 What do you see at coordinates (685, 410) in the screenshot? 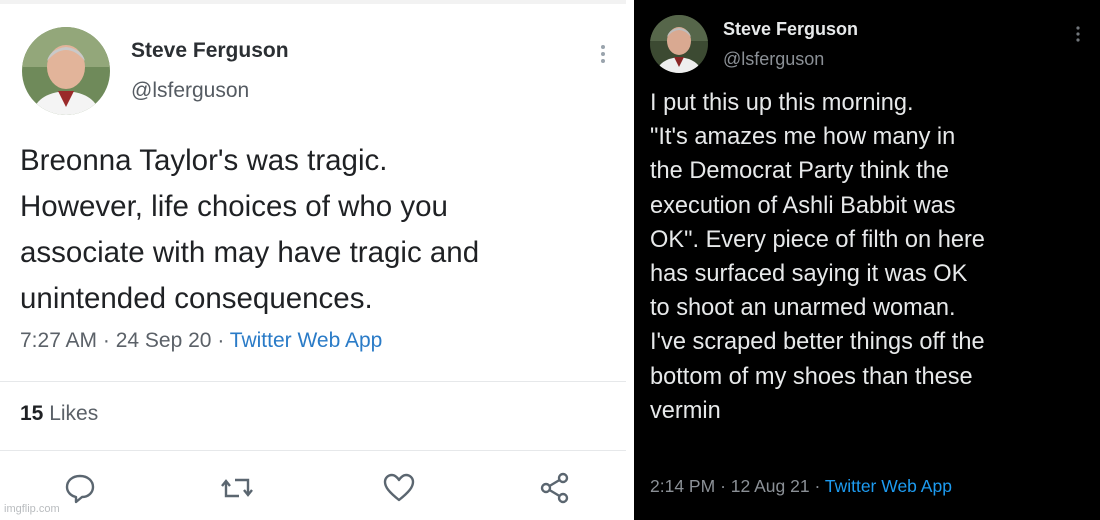
I see `tweet-text-line: vermin` at bounding box center [685, 410].